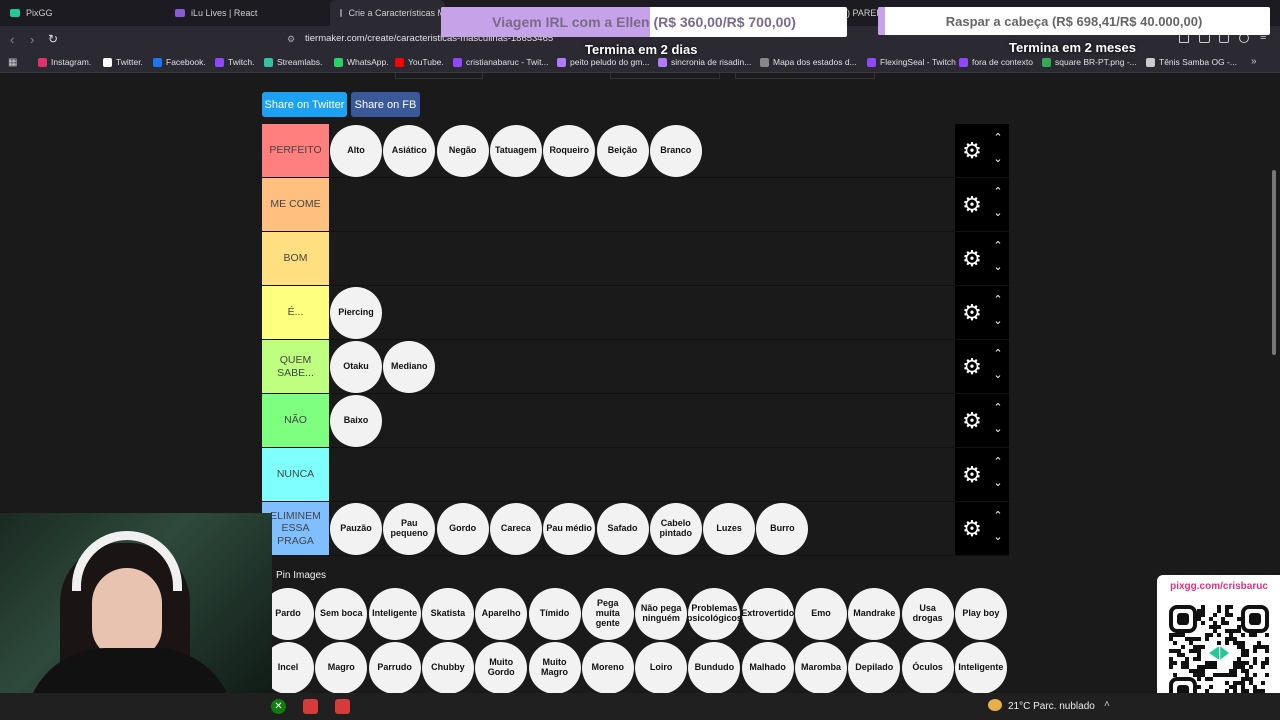 This screenshot has height=720, width=1280. I want to click on tier-label: NUNCA, so click(295, 474).